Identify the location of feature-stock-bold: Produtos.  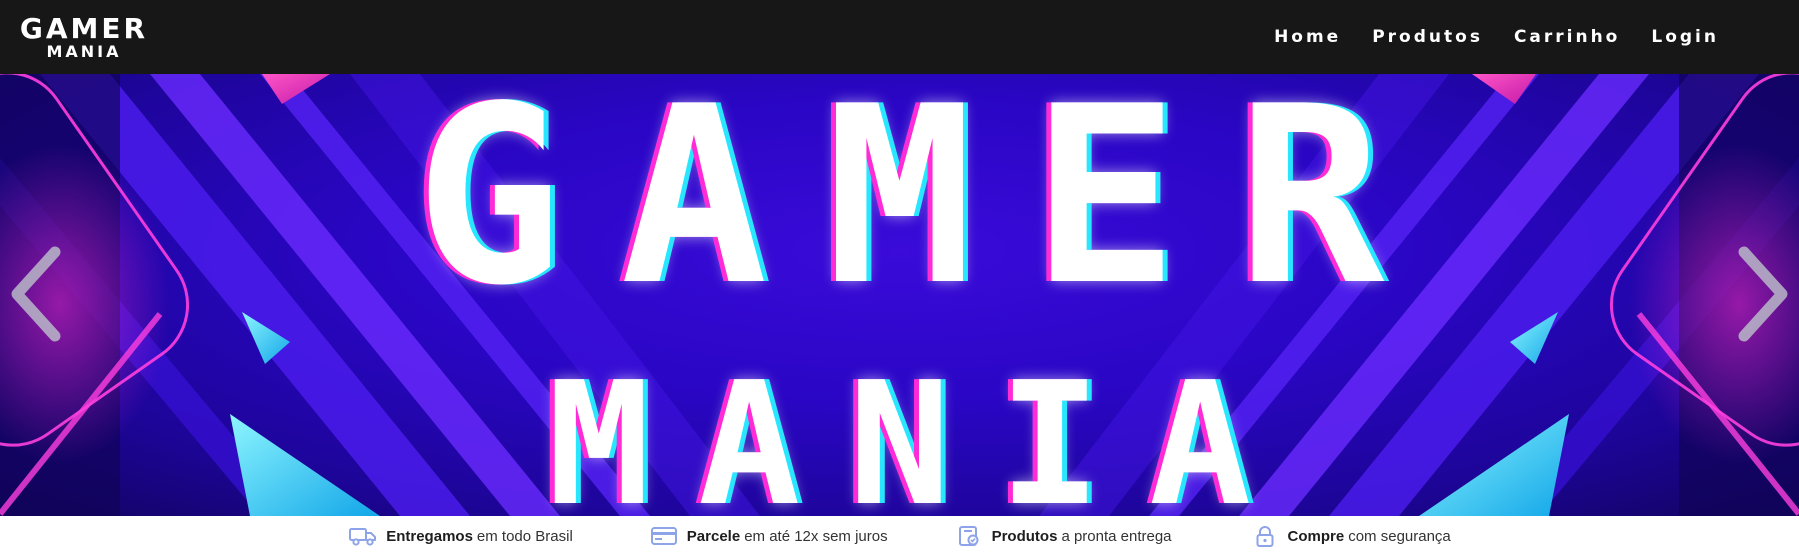
(1024, 536).